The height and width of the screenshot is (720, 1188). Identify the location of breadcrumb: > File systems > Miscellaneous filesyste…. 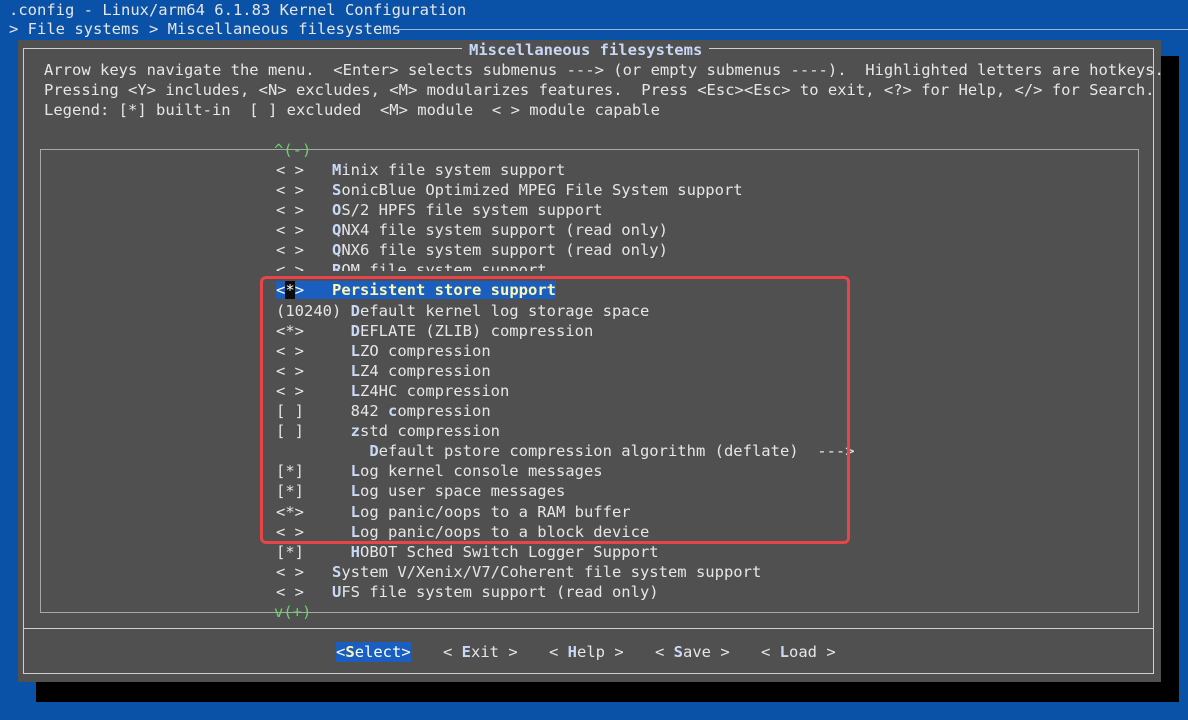
(205, 29).